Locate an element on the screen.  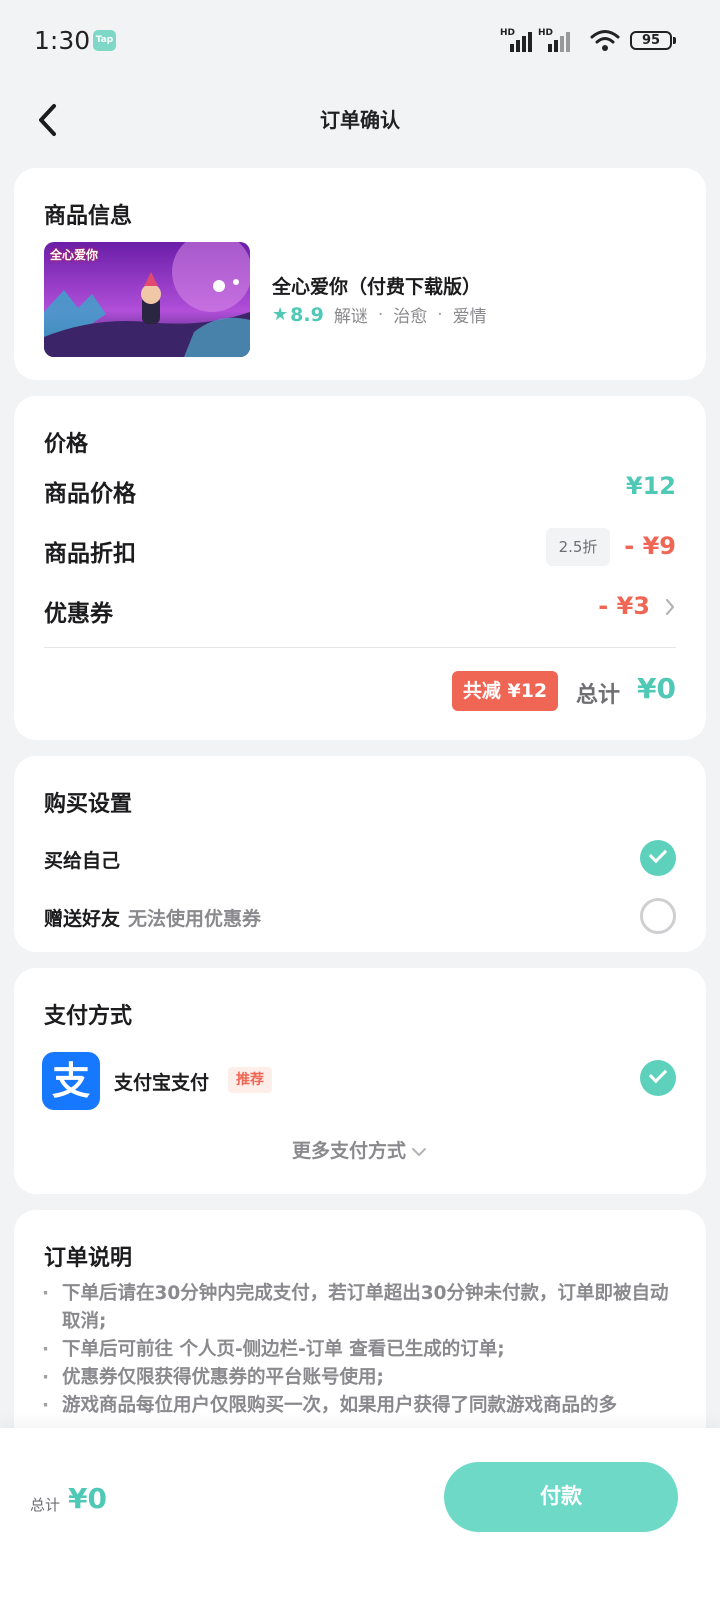
bottom-total-label: 总计 is located at coordinates (45, 1505).